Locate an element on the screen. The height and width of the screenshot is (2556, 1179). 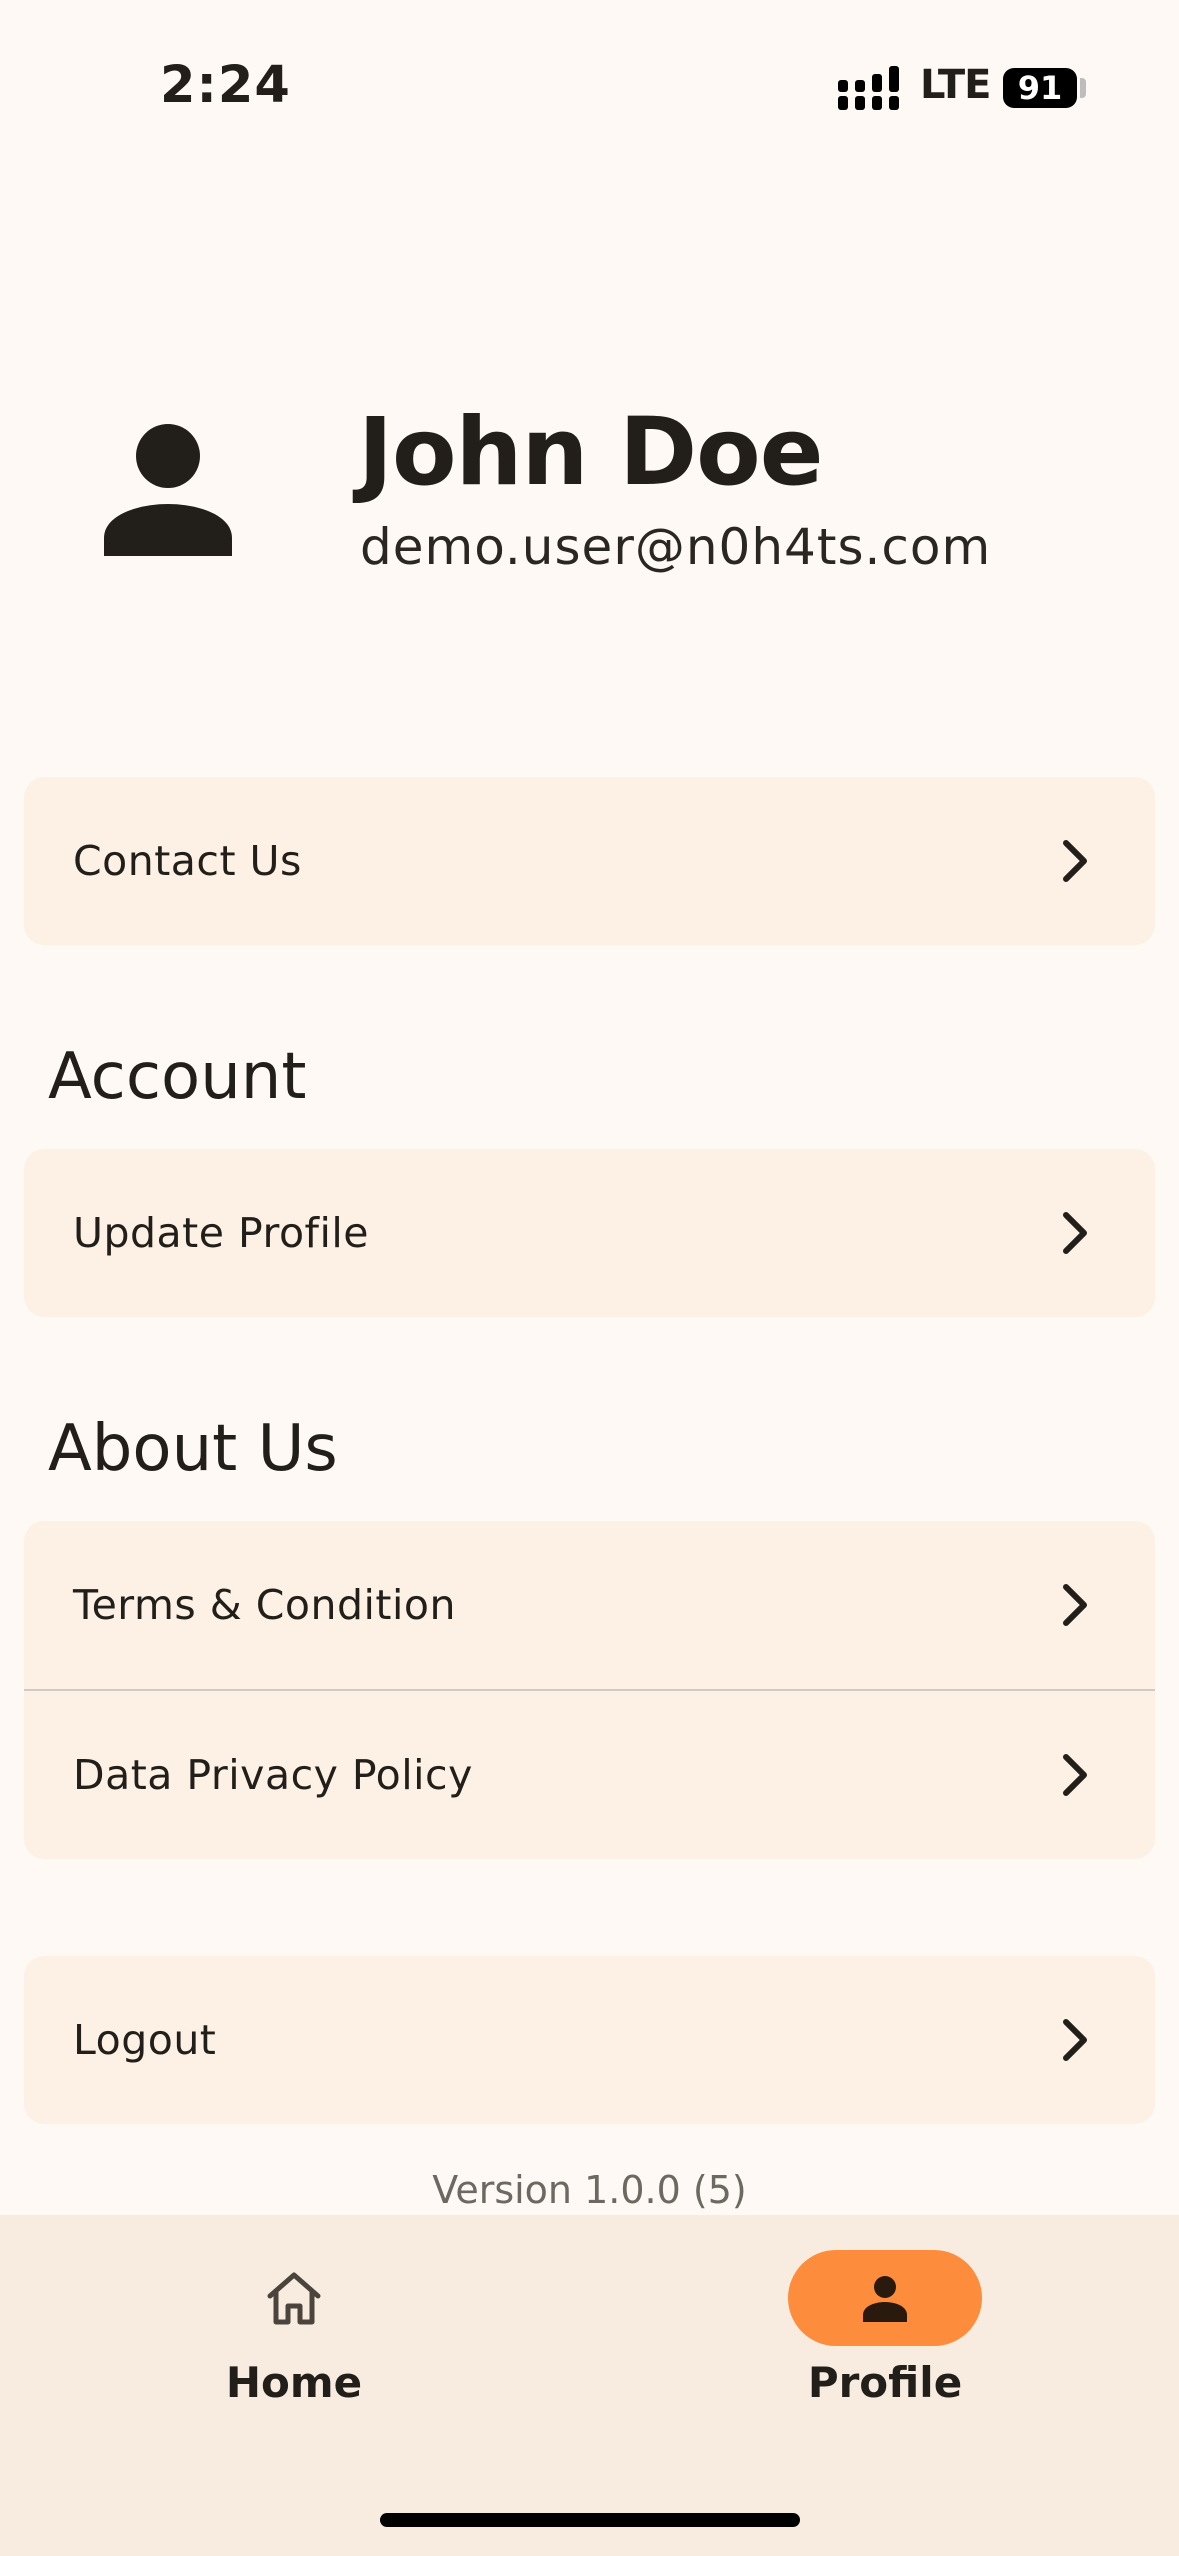
home-icon is located at coordinates (294, 2298).